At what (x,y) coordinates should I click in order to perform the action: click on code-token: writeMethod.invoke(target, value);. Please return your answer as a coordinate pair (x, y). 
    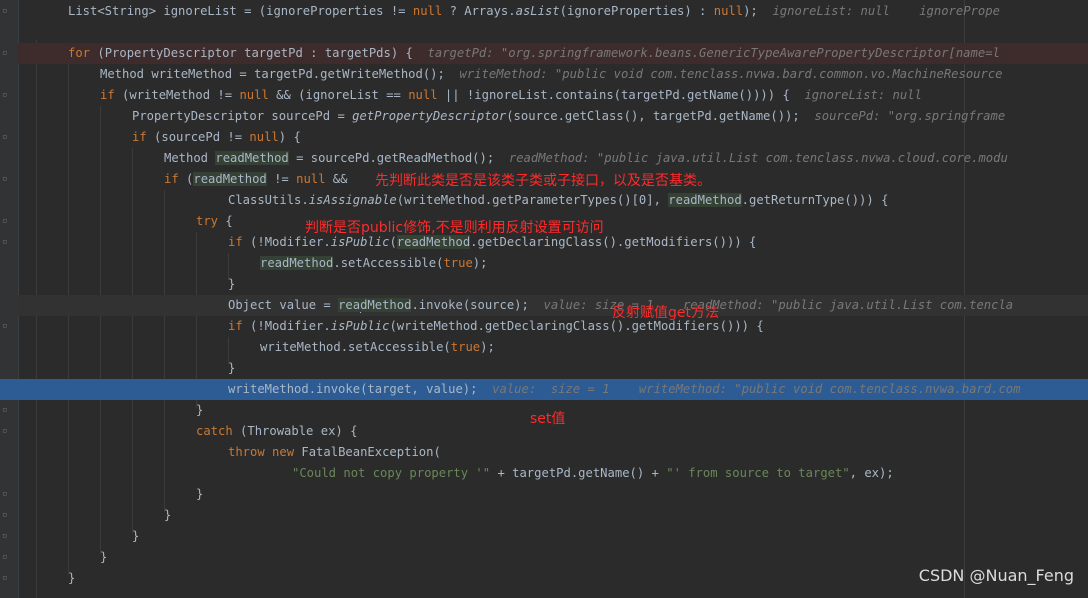
    Looking at the image, I should click on (360, 389).